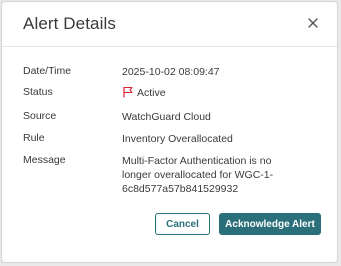  Describe the element at coordinates (38, 92) in the screenshot. I see `status-label: Status` at that location.